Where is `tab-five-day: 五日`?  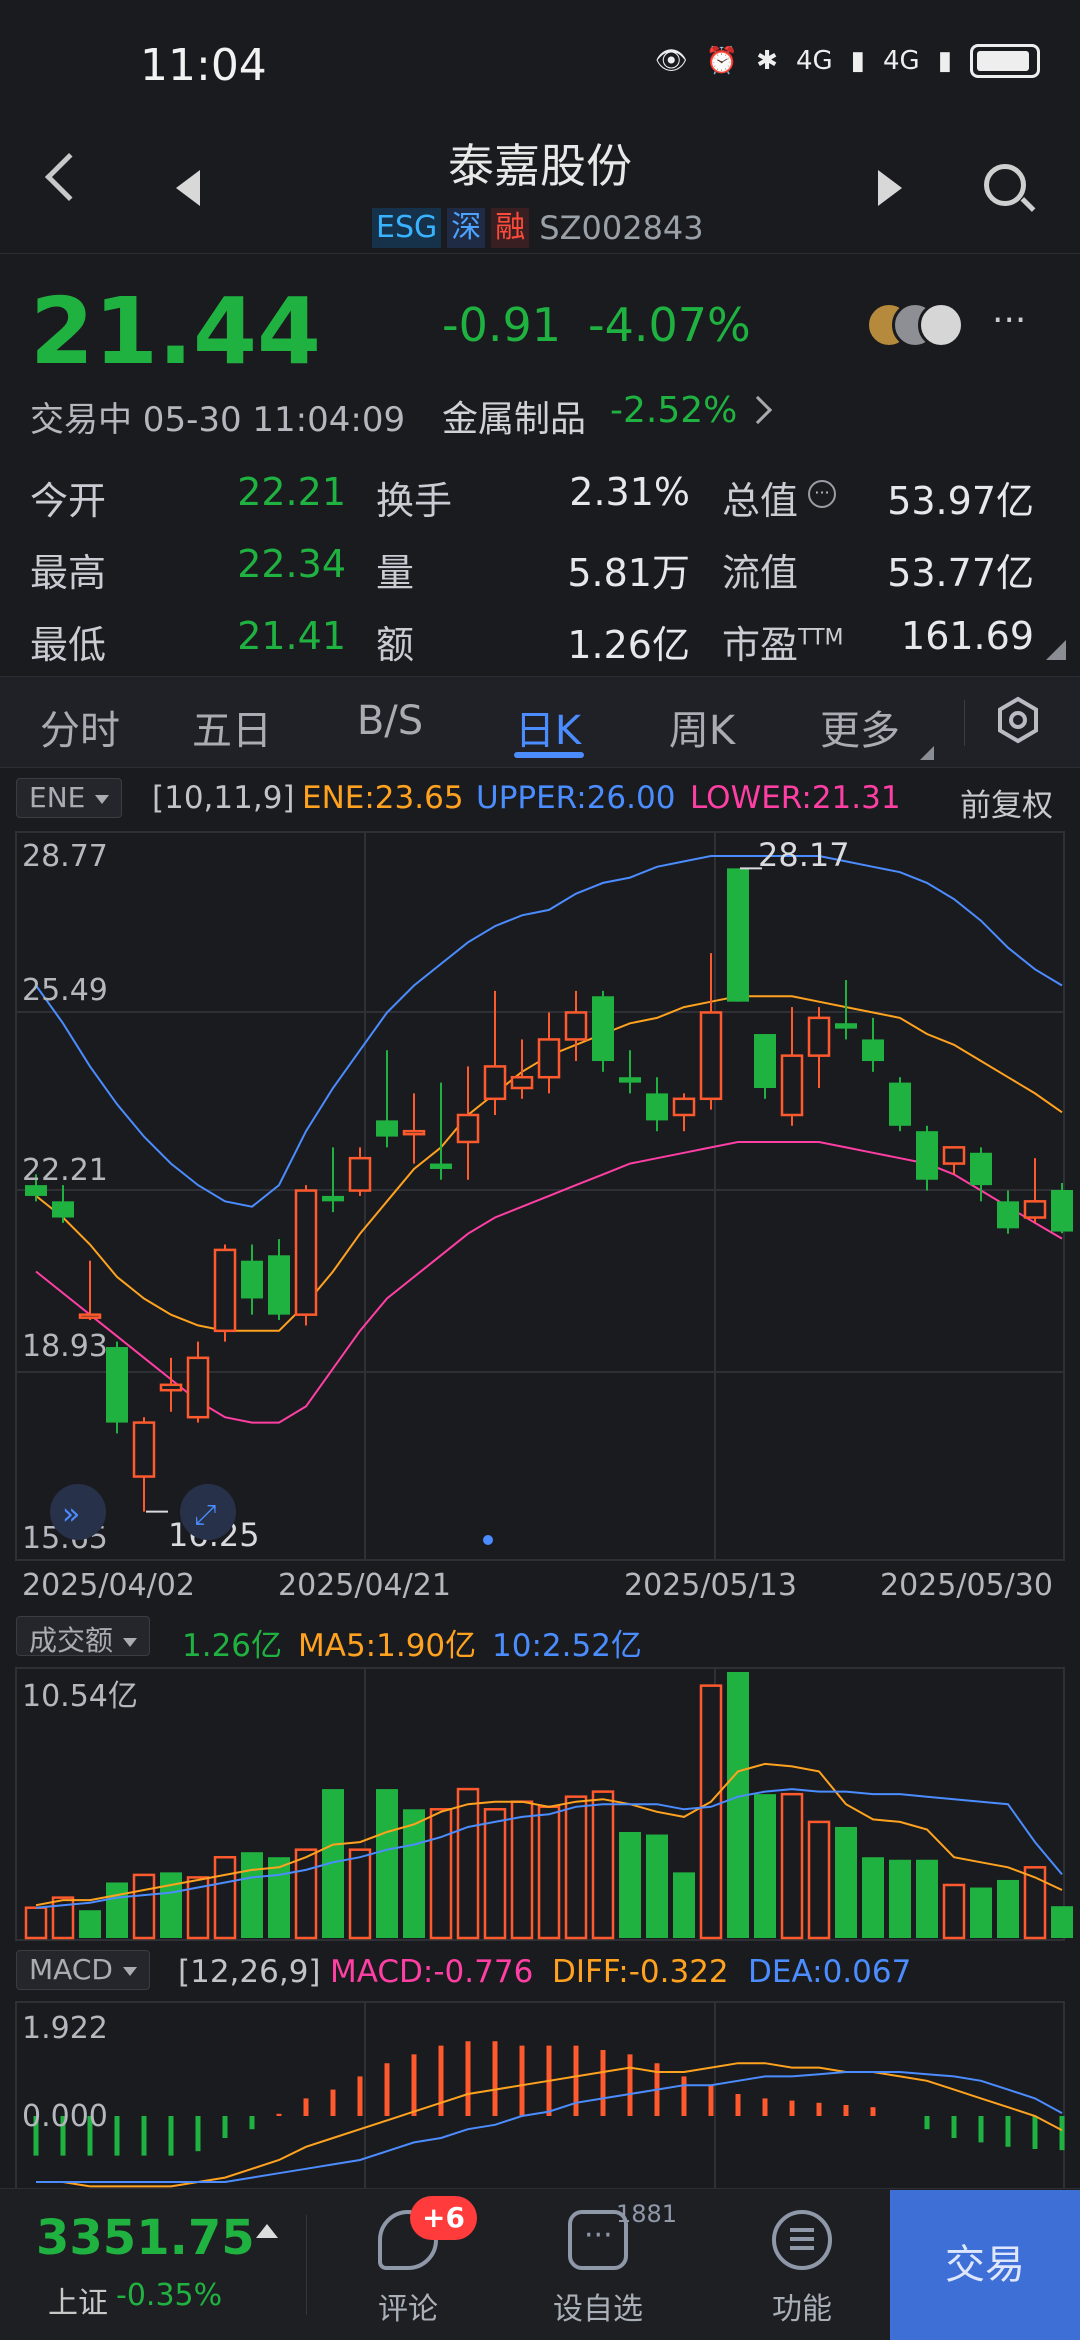
tab-five-day: 五日 is located at coordinates (232, 727).